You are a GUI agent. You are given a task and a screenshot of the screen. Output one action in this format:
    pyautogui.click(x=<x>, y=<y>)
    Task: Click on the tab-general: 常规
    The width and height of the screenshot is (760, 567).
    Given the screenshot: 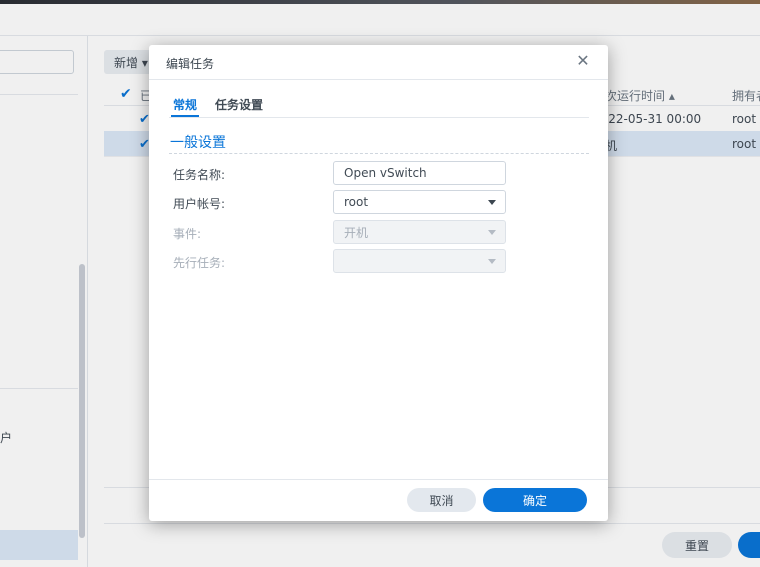 What is the action you would take?
    pyautogui.click(x=185, y=104)
    